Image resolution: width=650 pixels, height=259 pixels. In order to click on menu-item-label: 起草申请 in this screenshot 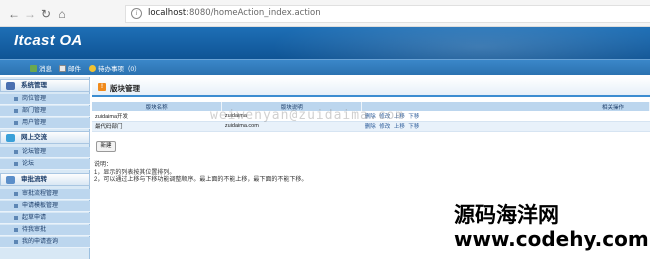, I will do `click(34, 218)`.